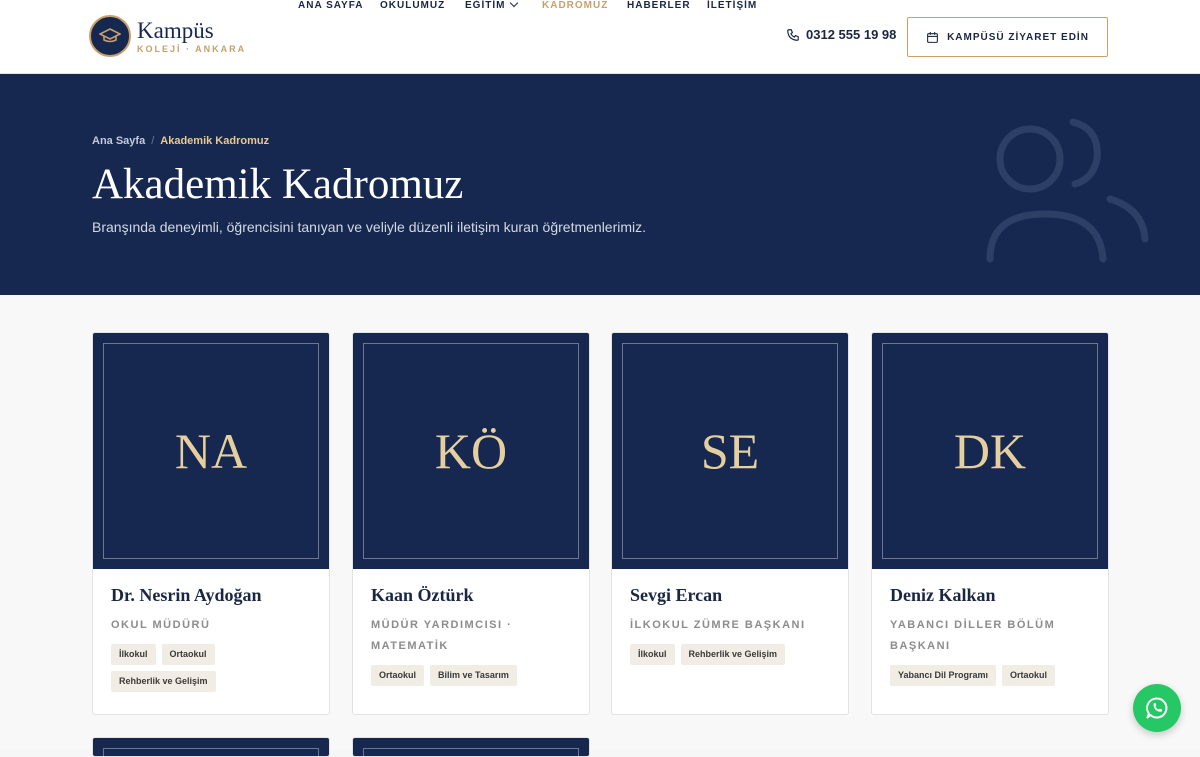 The width and height of the screenshot is (1200, 757). Describe the element at coordinates (932, 37) in the screenshot. I see `calendar-icon` at that location.